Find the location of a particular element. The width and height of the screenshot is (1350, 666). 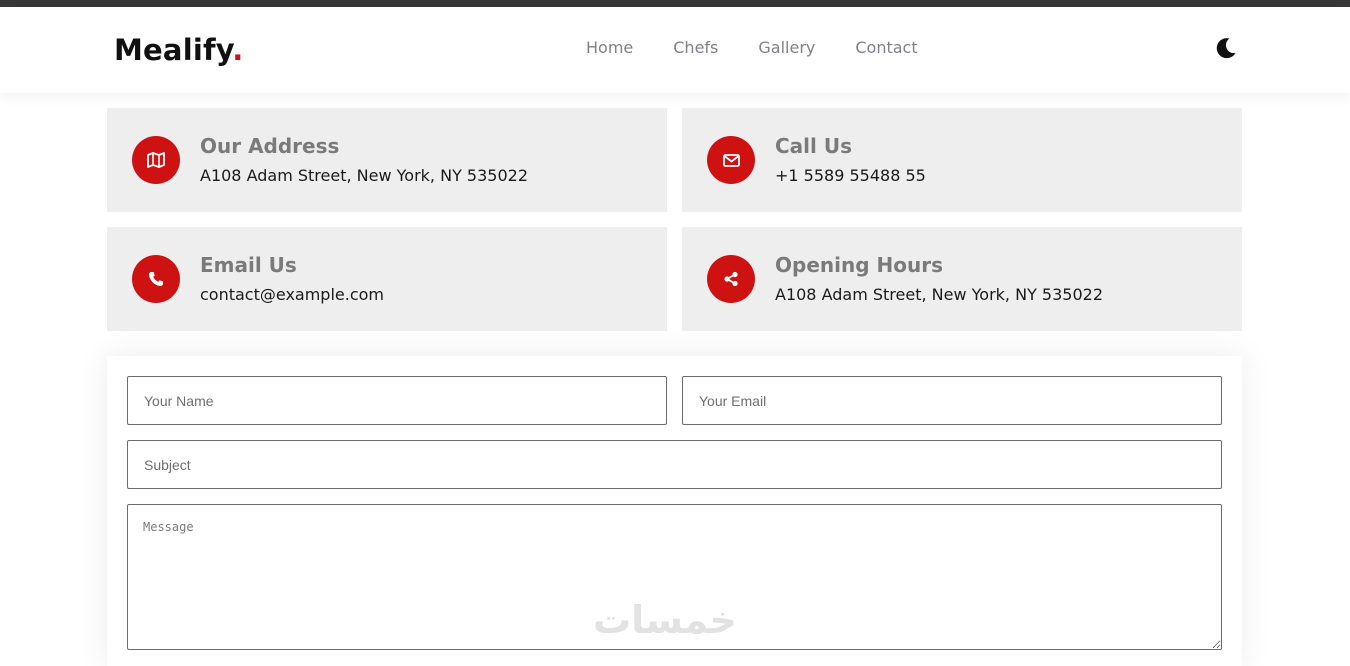

theme-toggle-button is located at coordinates (1226, 48).